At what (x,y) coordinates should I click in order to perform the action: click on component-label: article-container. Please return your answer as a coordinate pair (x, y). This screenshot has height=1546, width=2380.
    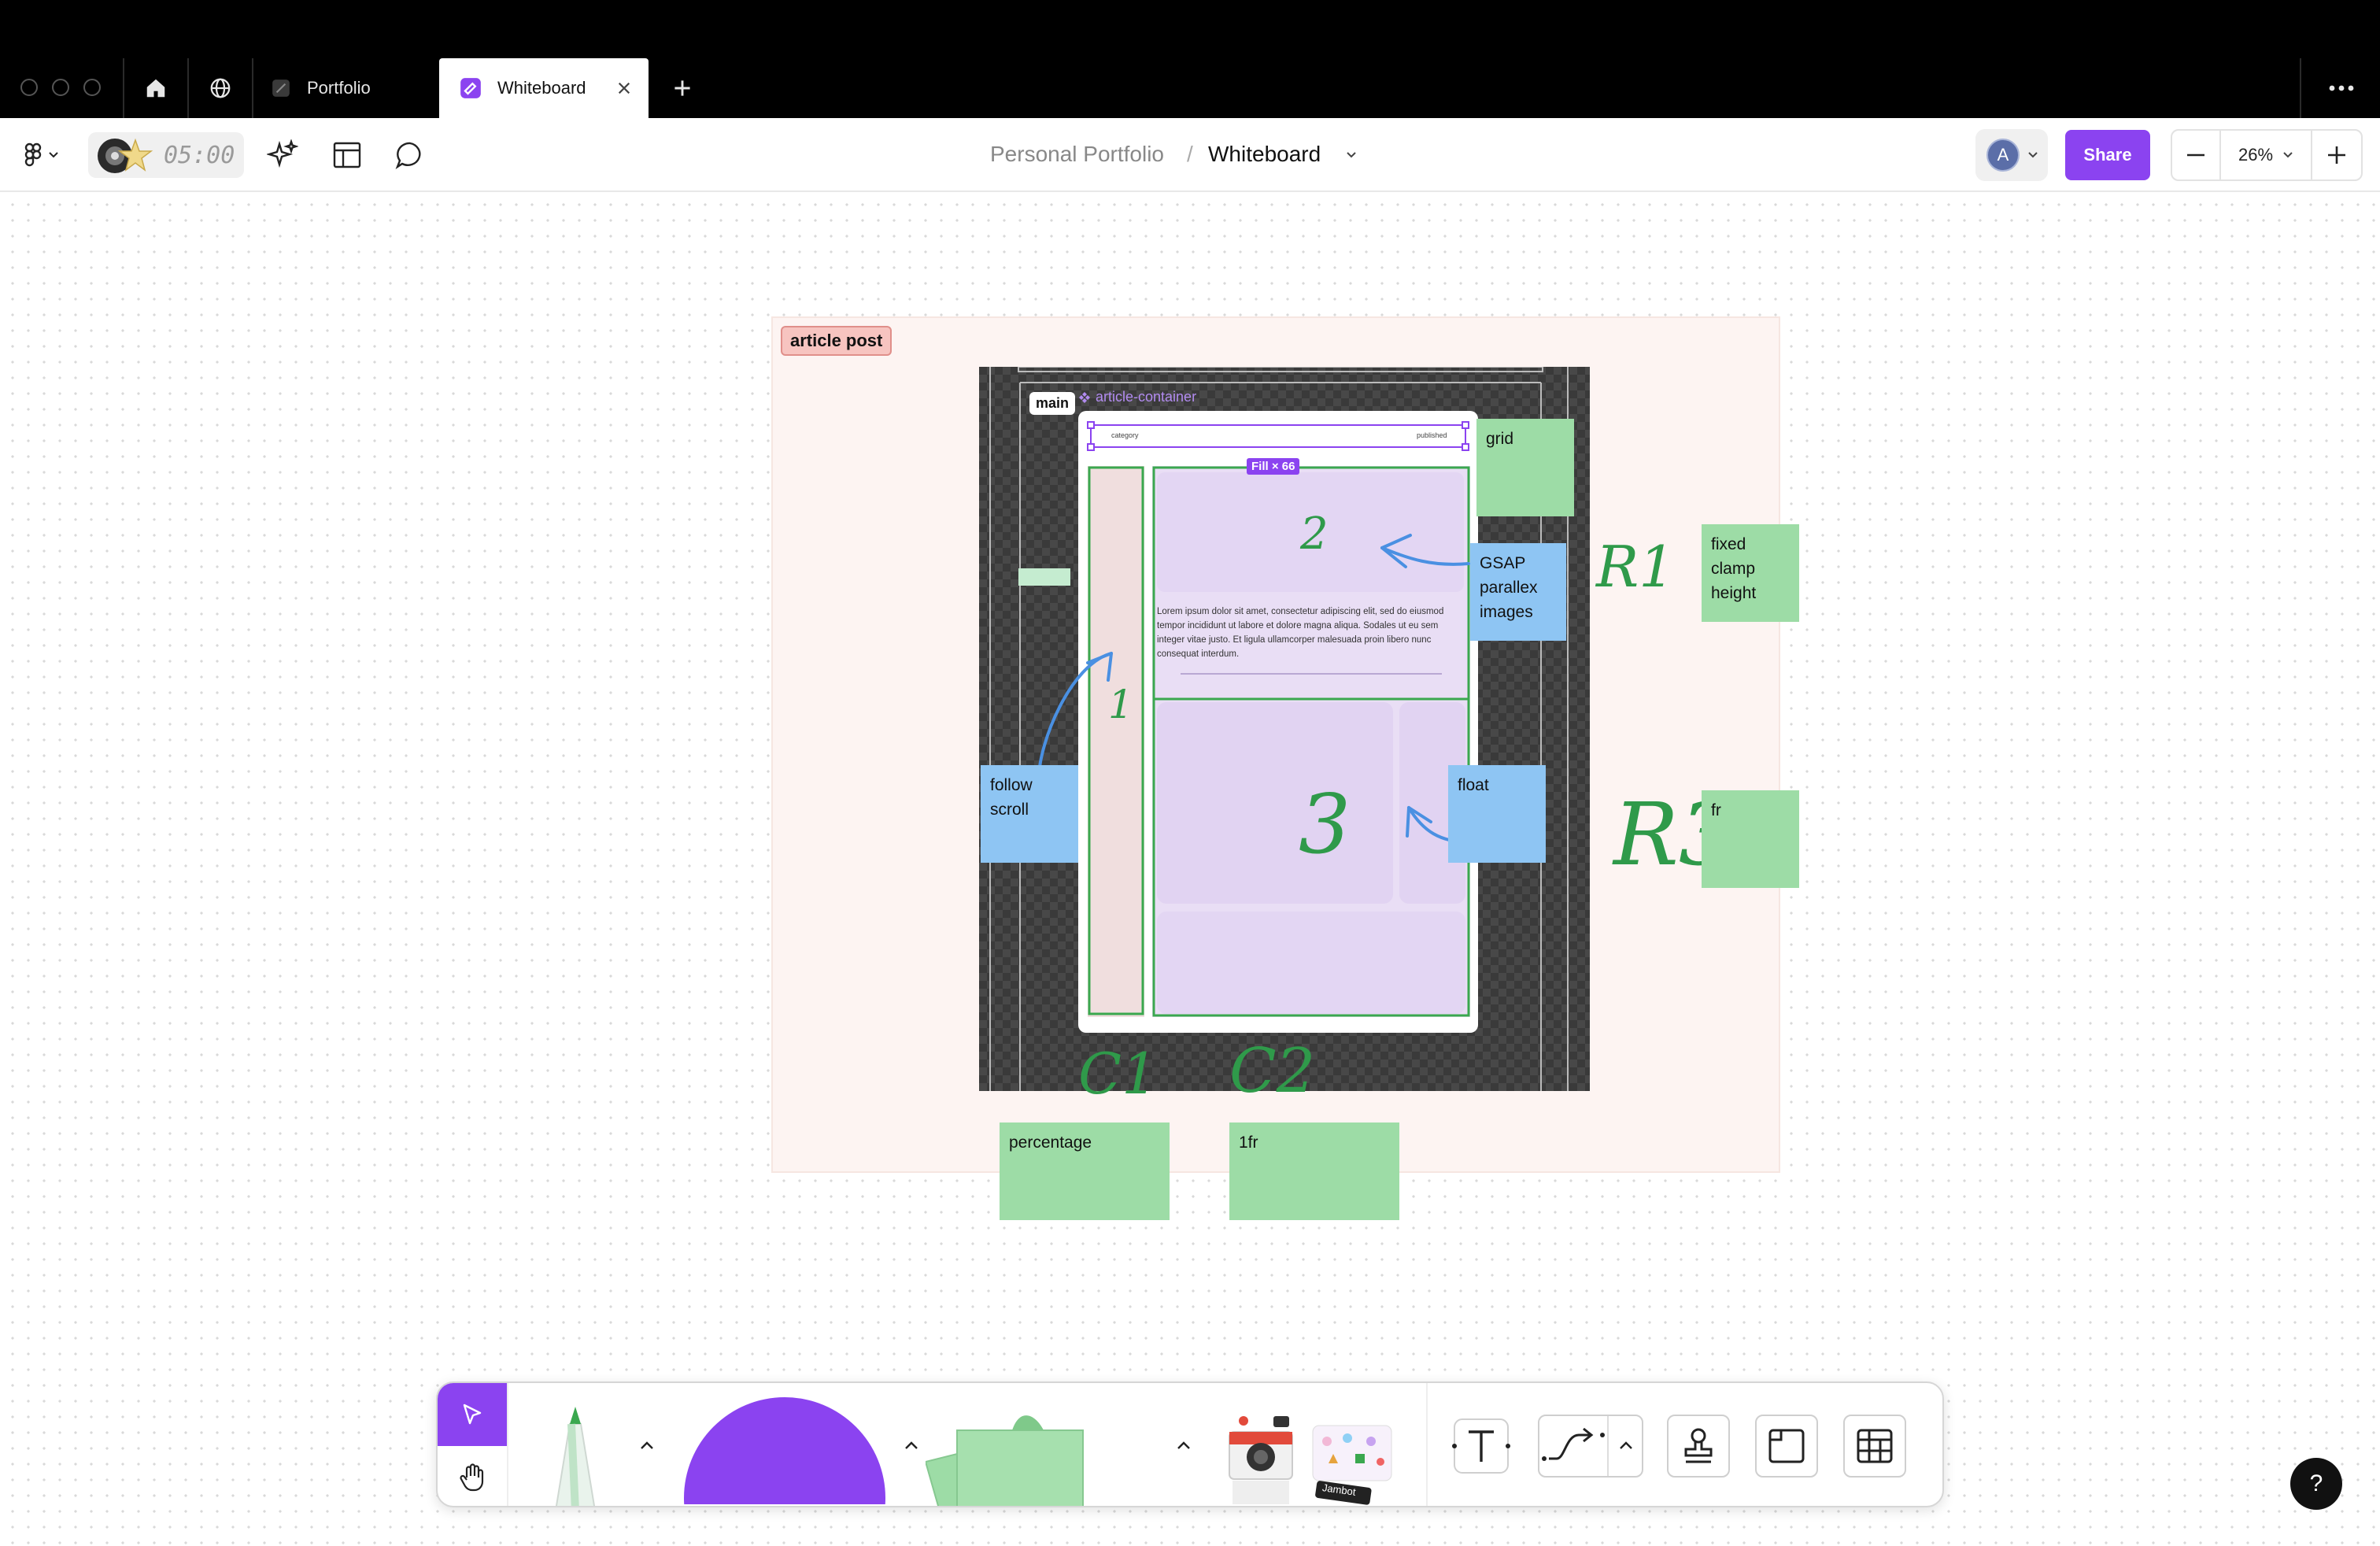
    Looking at the image, I should click on (1137, 397).